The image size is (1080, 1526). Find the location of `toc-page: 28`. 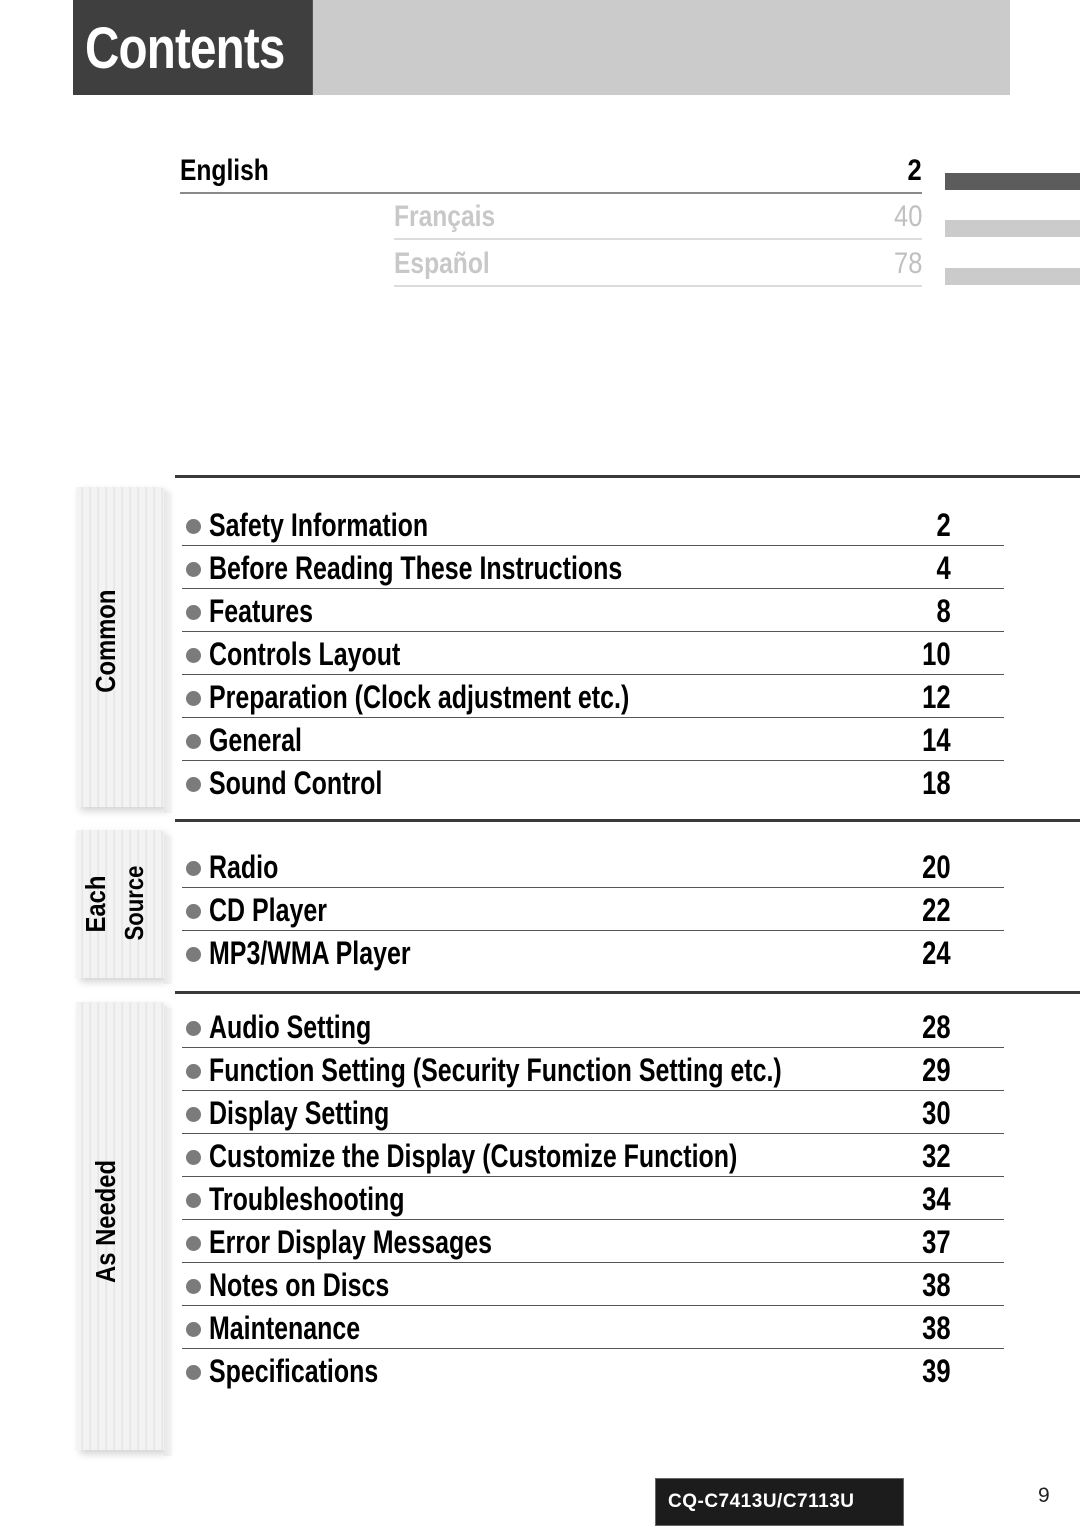

toc-page: 28 is located at coordinates (936, 1027).